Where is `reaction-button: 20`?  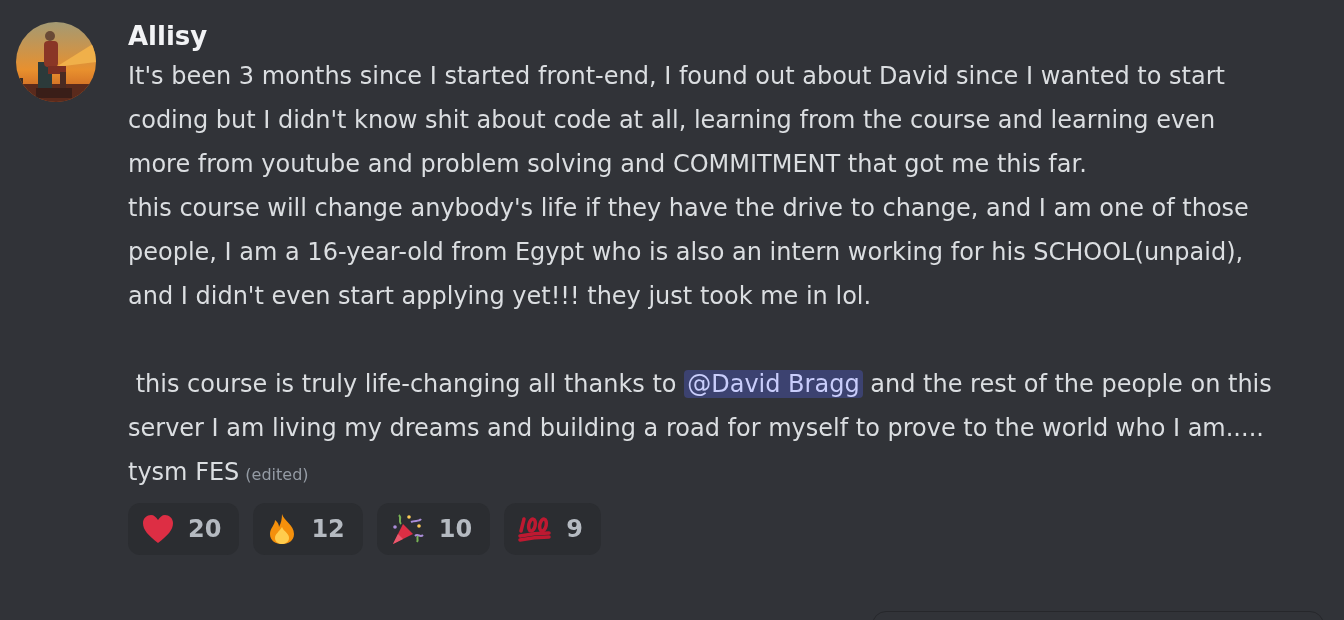
reaction-button: 20 is located at coordinates (184, 529).